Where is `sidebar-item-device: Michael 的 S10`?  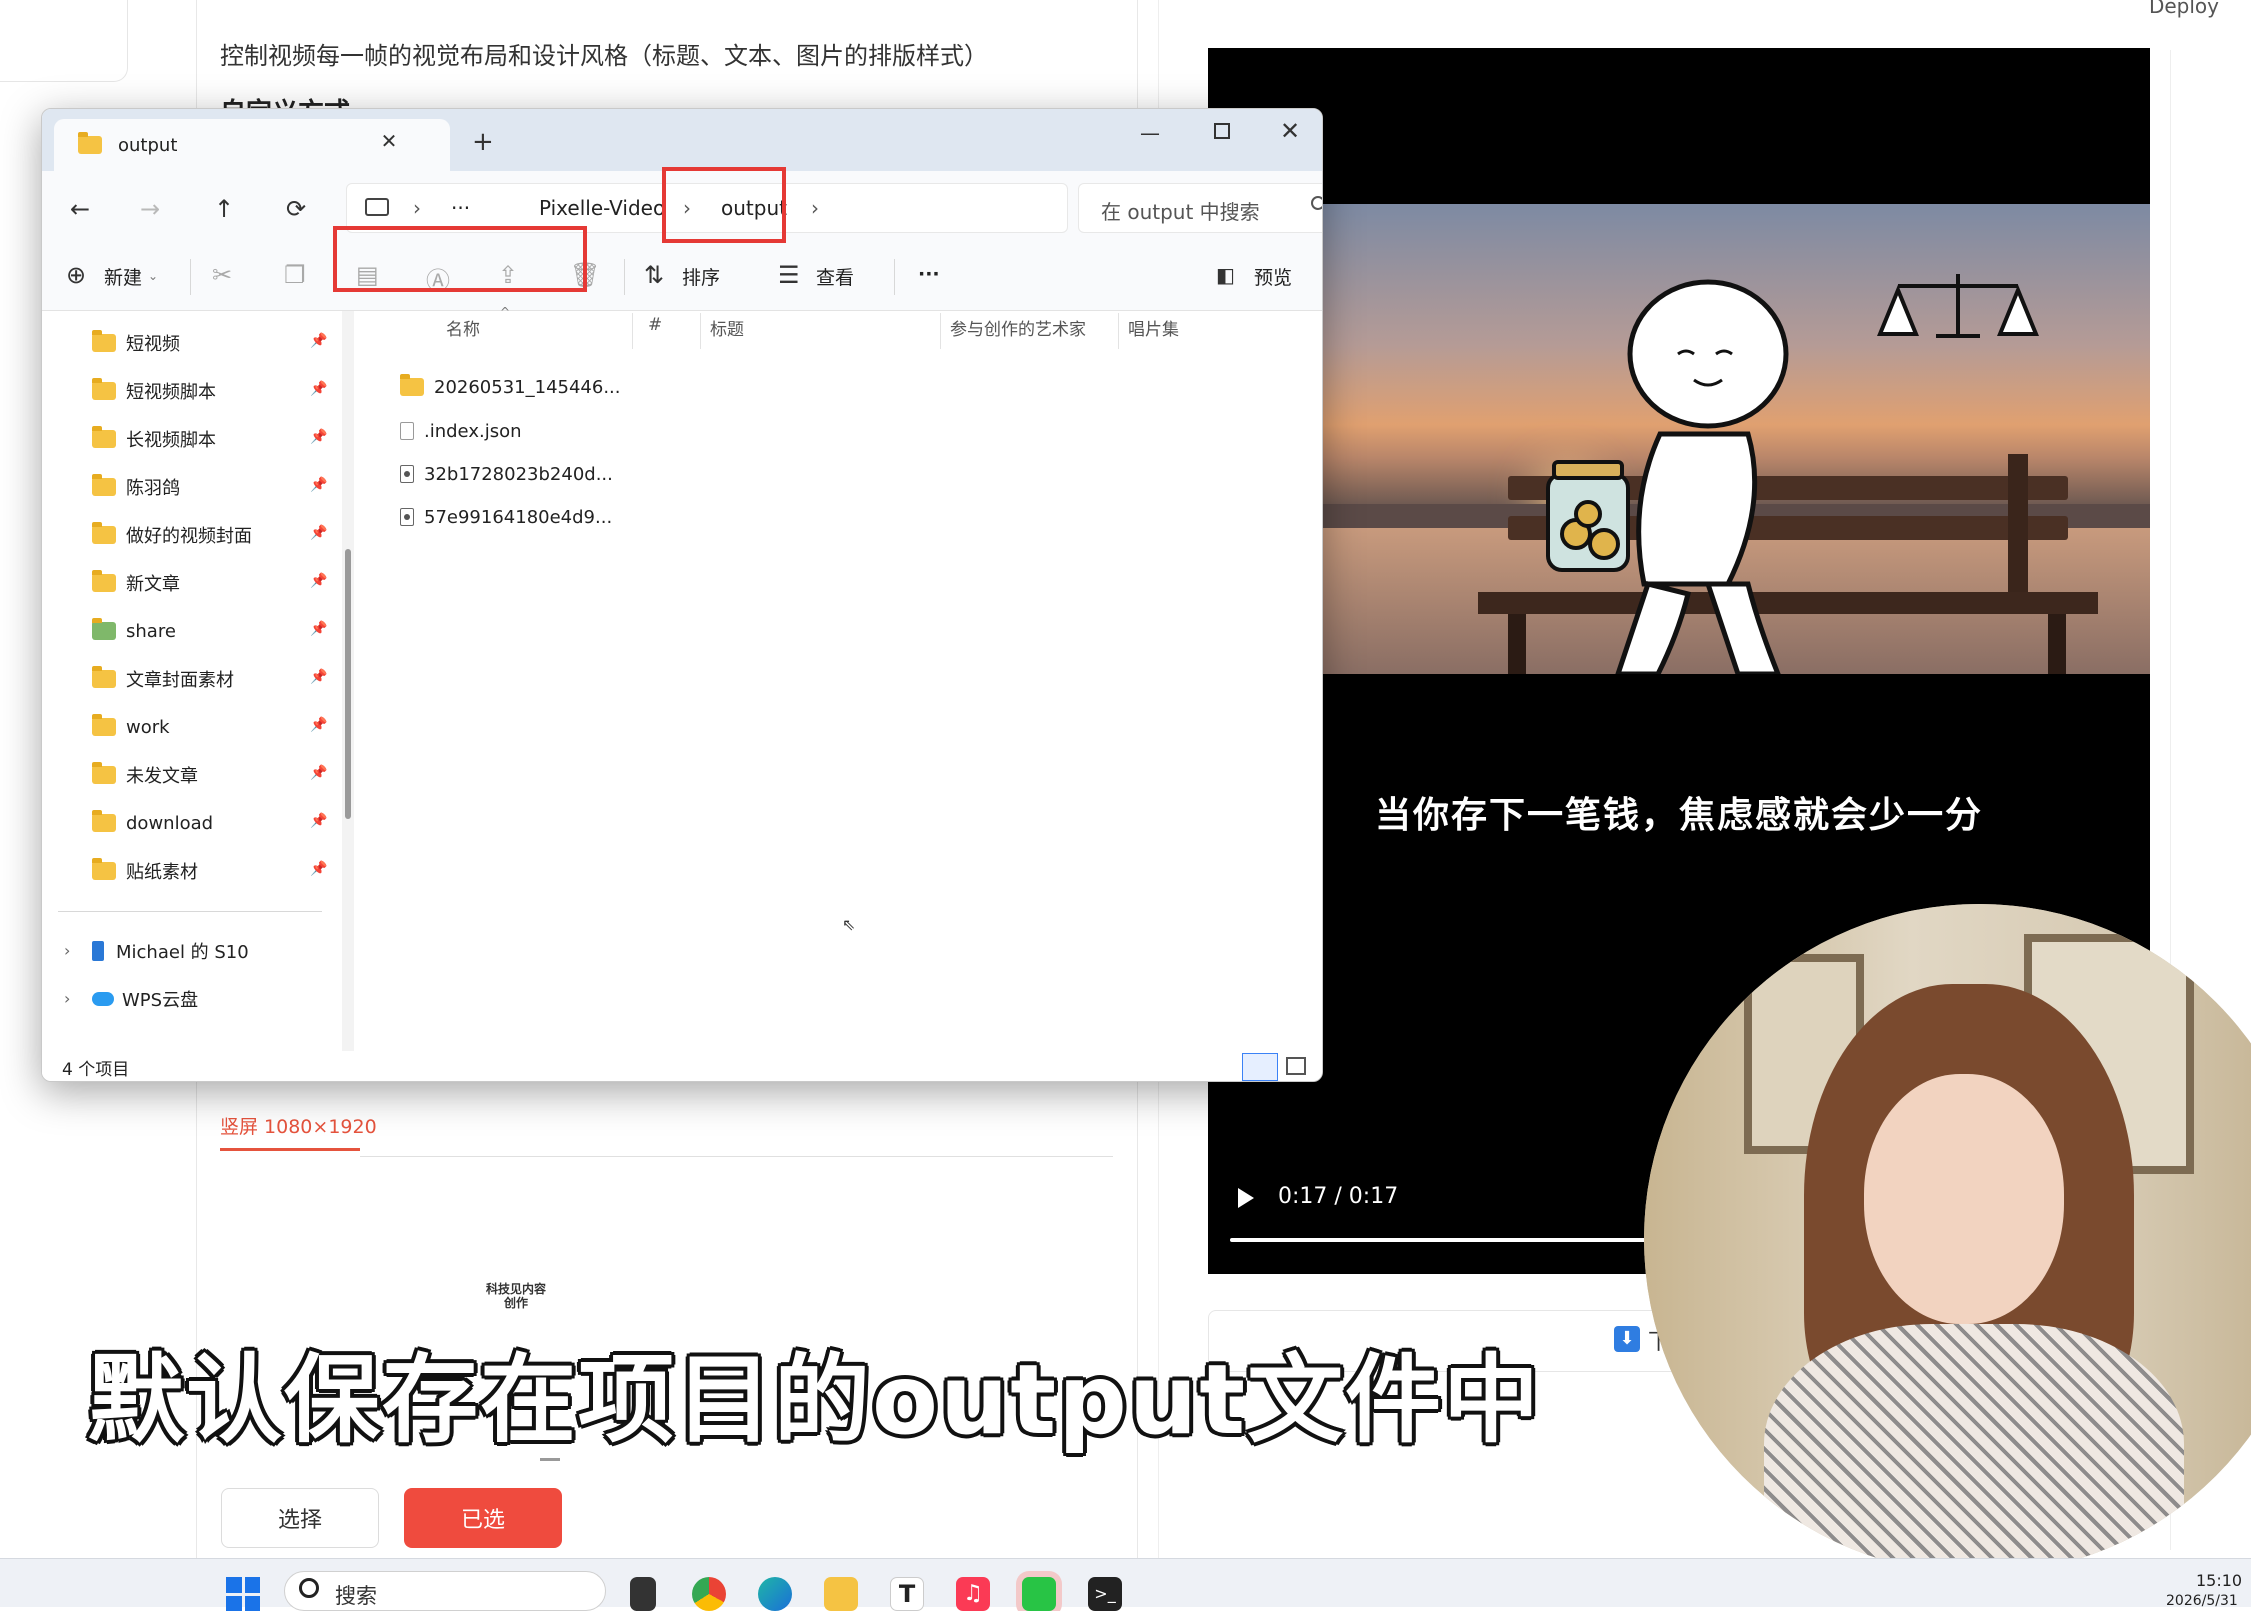 sidebar-item-device: Michael 的 S10 is located at coordinates (170, 951).